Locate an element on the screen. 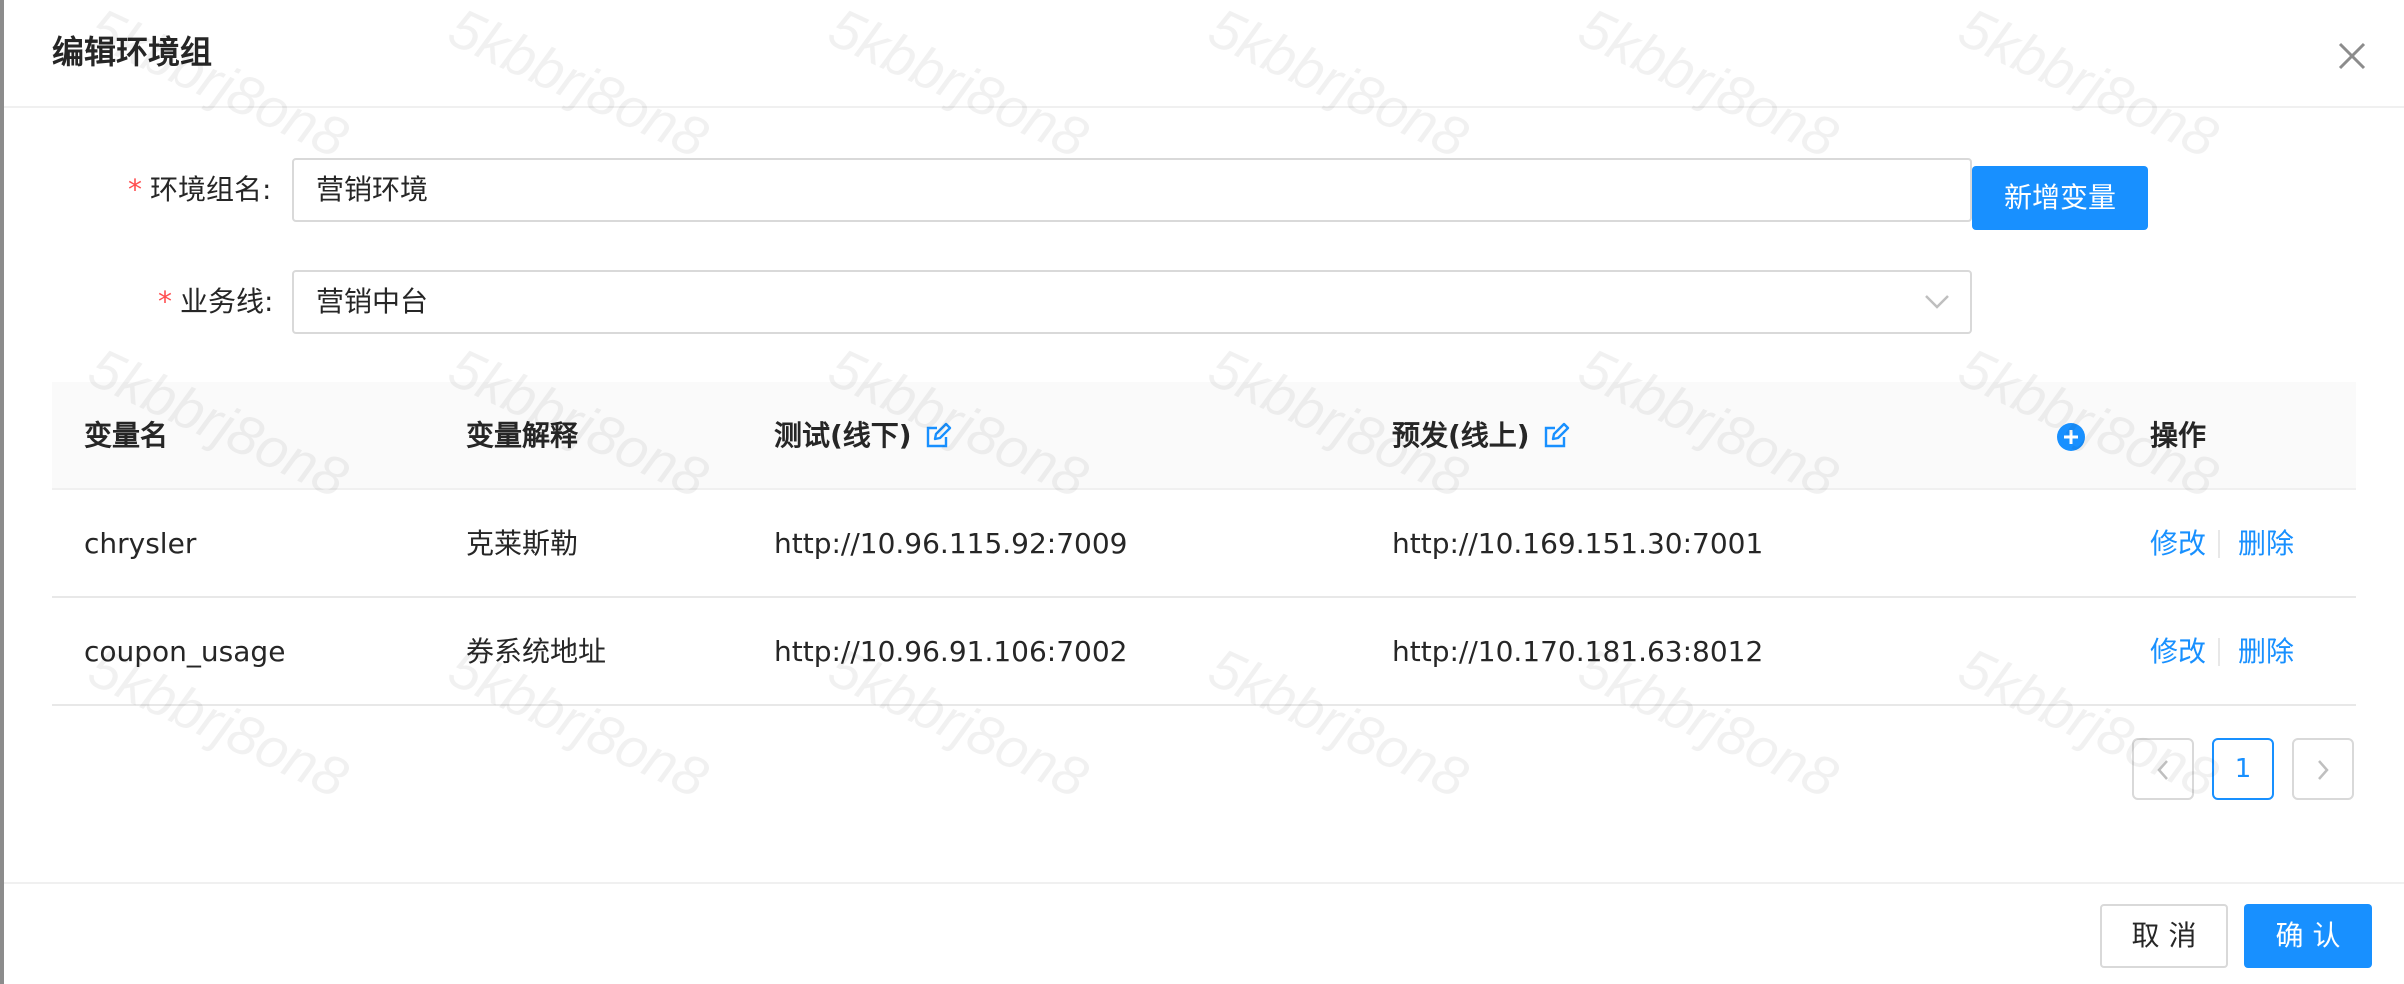 The image size is (2404, 984). cancel-button: 取 消 is located at coordinates (2164, 936).